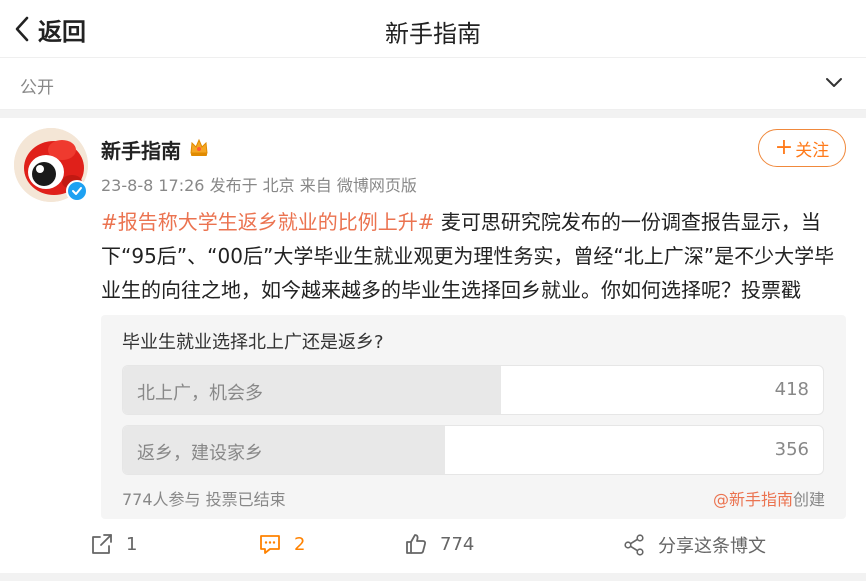 This screenshot has height=581, width=866. I want to click on top-bar: 返回 新手指南, so click(433, 29).